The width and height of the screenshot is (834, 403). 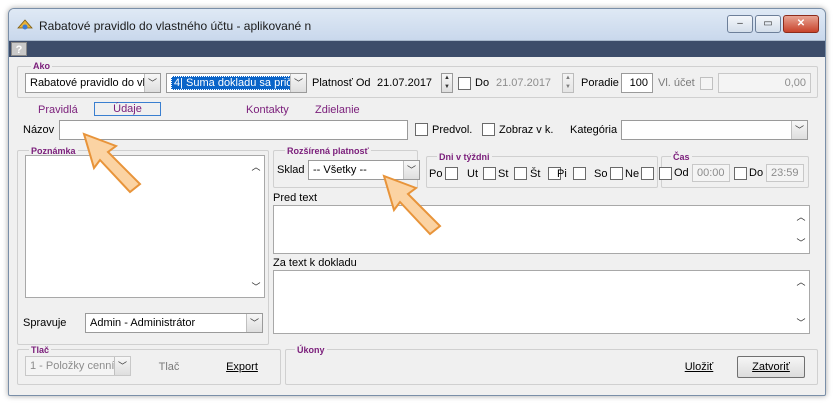 What do you see at coordinates (482, 83) in the screenshot?
I see `do-label: Do` at bounding box center [482, 83].